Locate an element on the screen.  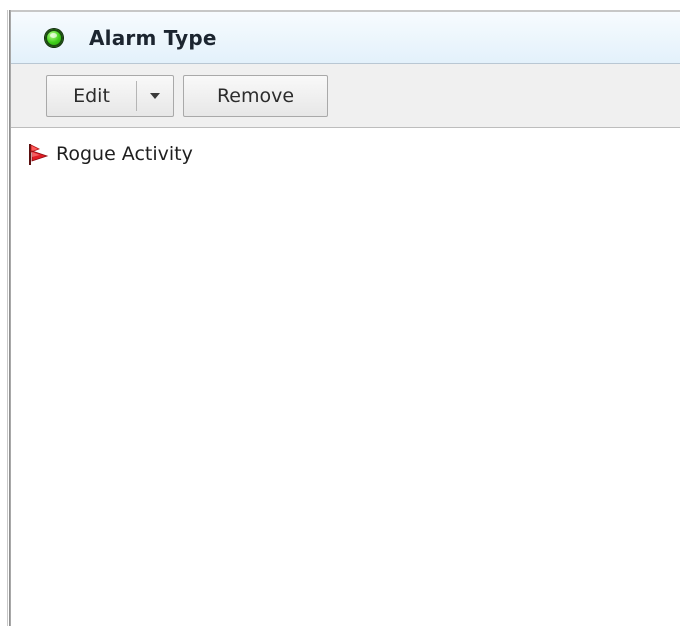
toolbar: Edit Remove is located at coordinates (345, 96).